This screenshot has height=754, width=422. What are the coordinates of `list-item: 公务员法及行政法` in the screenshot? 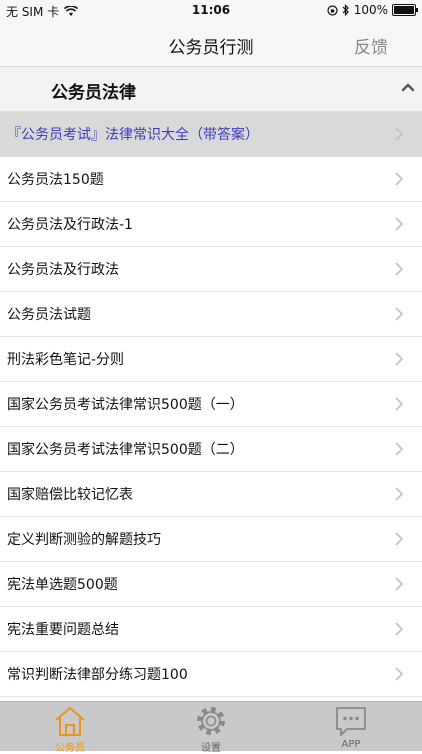 It's located at (211, 269).